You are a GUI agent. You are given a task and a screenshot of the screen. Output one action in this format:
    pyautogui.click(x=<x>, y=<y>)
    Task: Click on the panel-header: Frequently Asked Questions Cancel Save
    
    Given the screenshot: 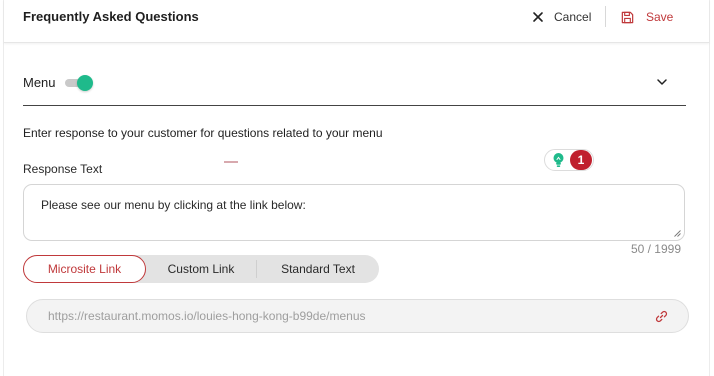 What is the action you would take?
    pyautogui.click(x=356, y=21)
    